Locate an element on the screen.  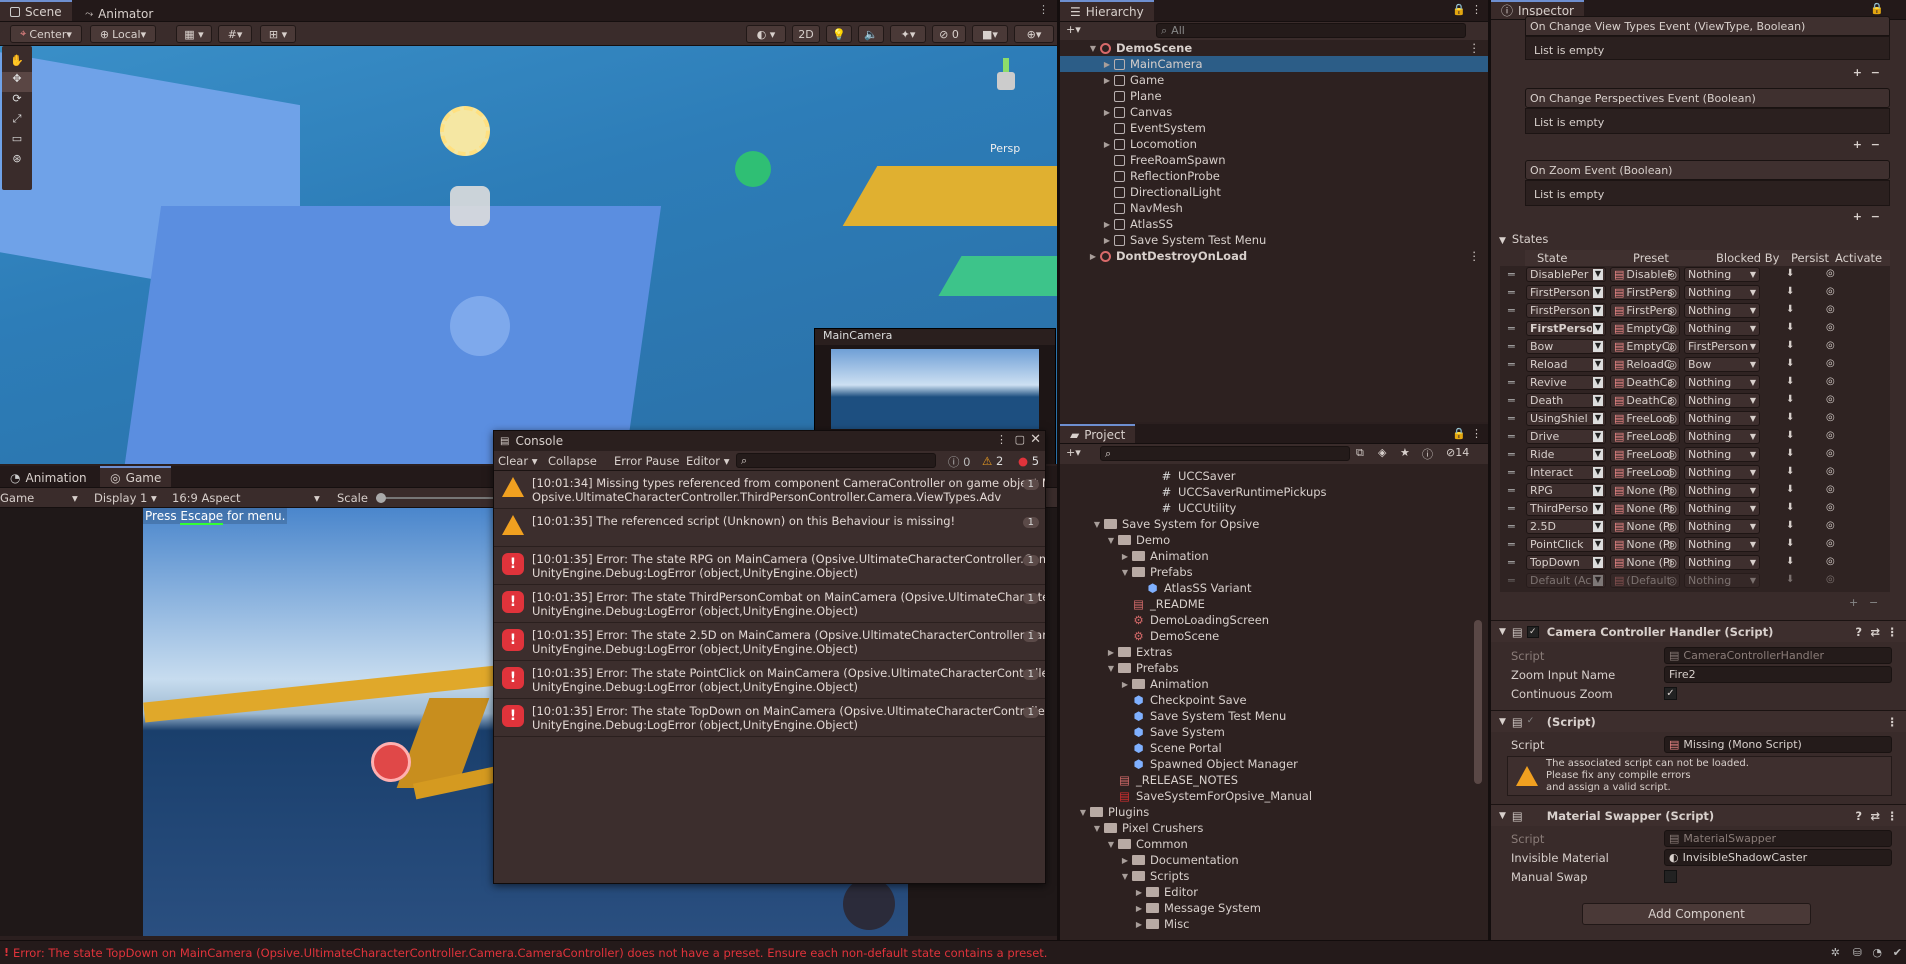
add-icon: +▾ is located at coordinates (1073, 452).